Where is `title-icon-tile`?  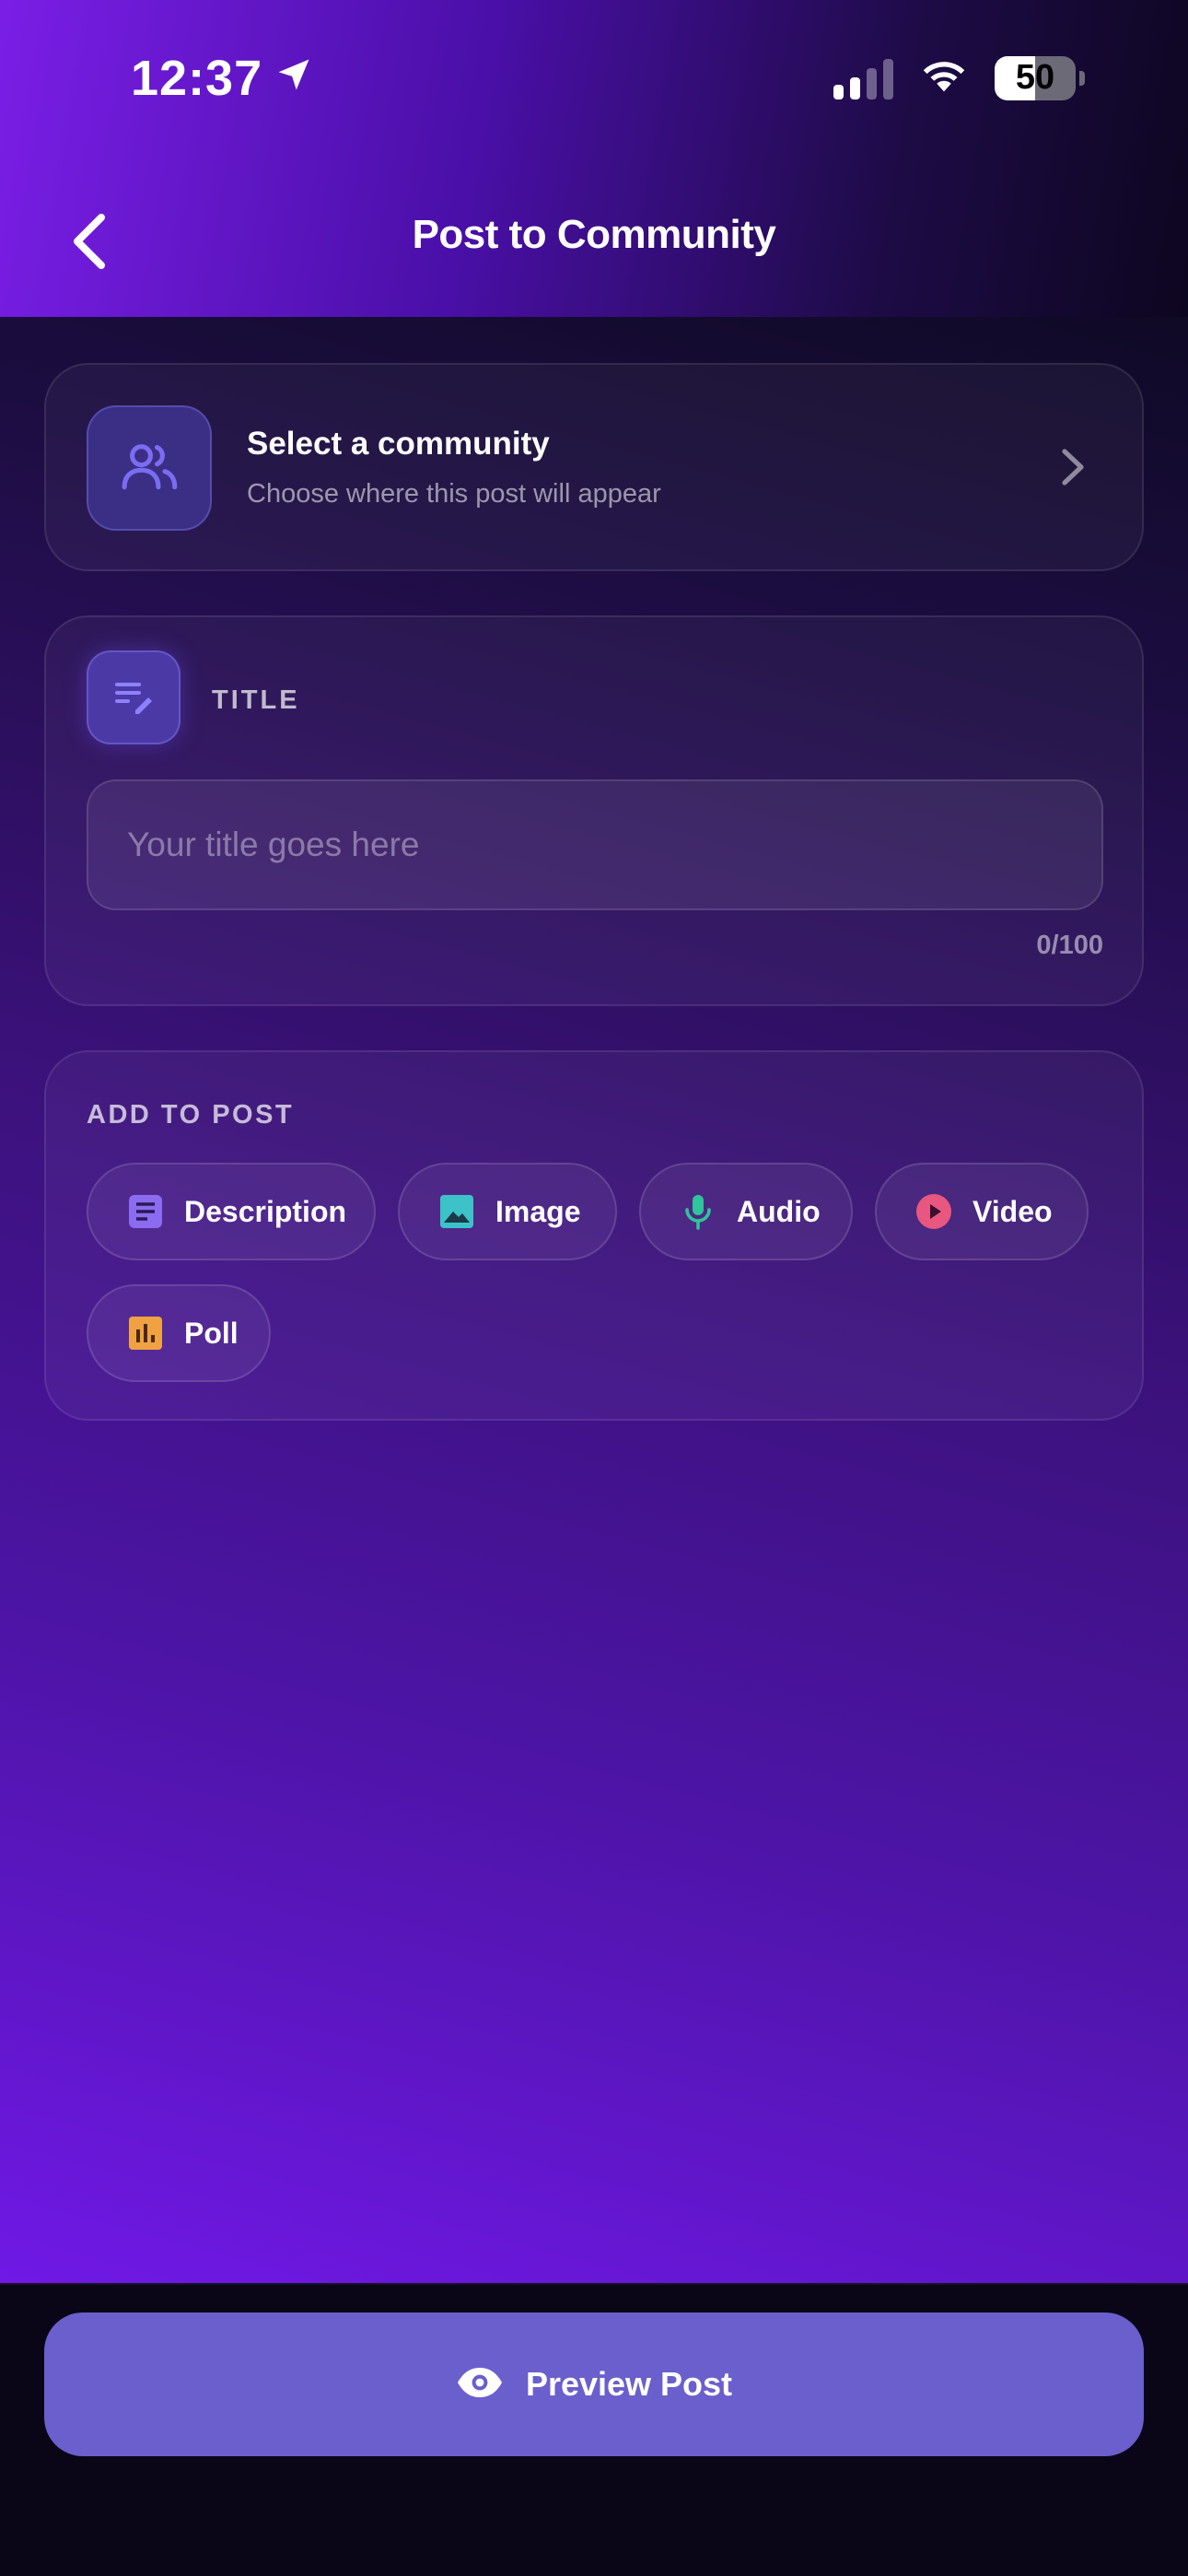 title-icon-tile is located at coordinates (134, 697).